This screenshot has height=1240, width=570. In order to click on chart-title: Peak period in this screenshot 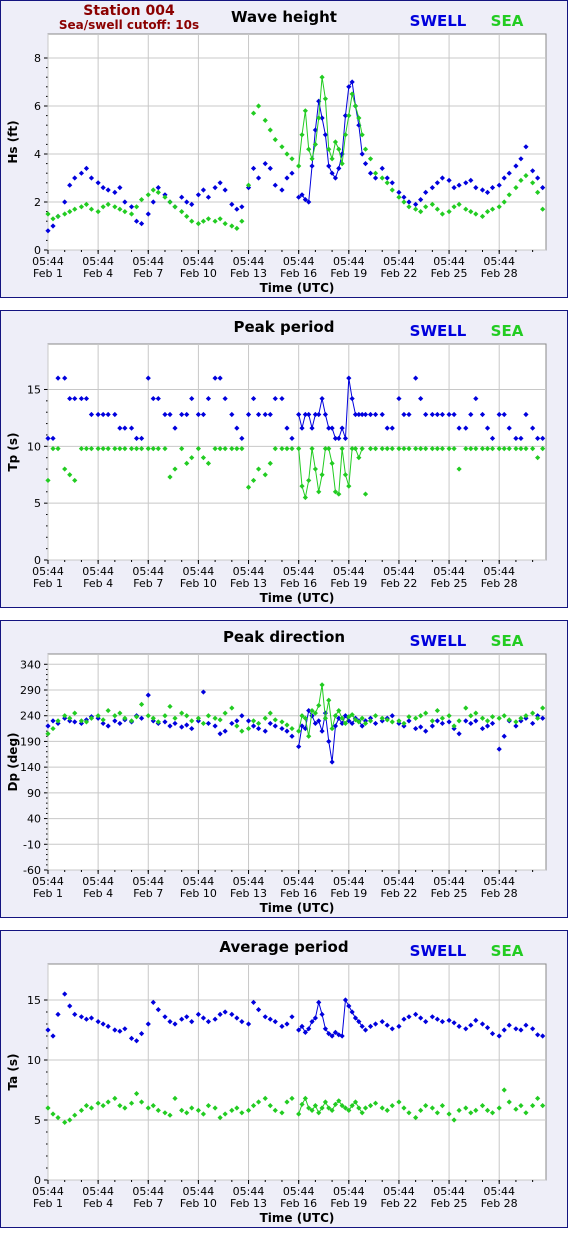, I will do `click(284, 327)`.